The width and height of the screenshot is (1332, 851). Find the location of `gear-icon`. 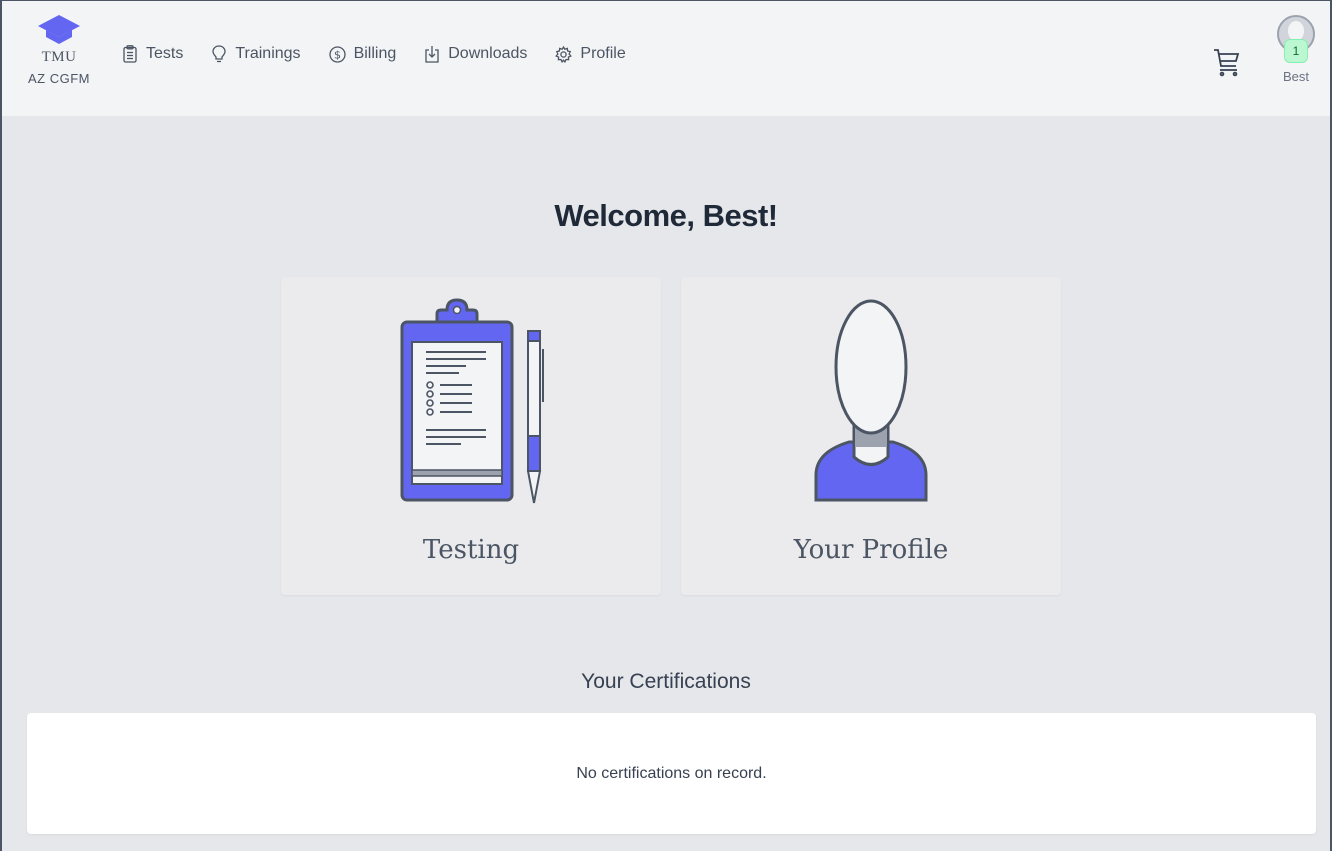

gear-icon is located at coordinates (564, 54).